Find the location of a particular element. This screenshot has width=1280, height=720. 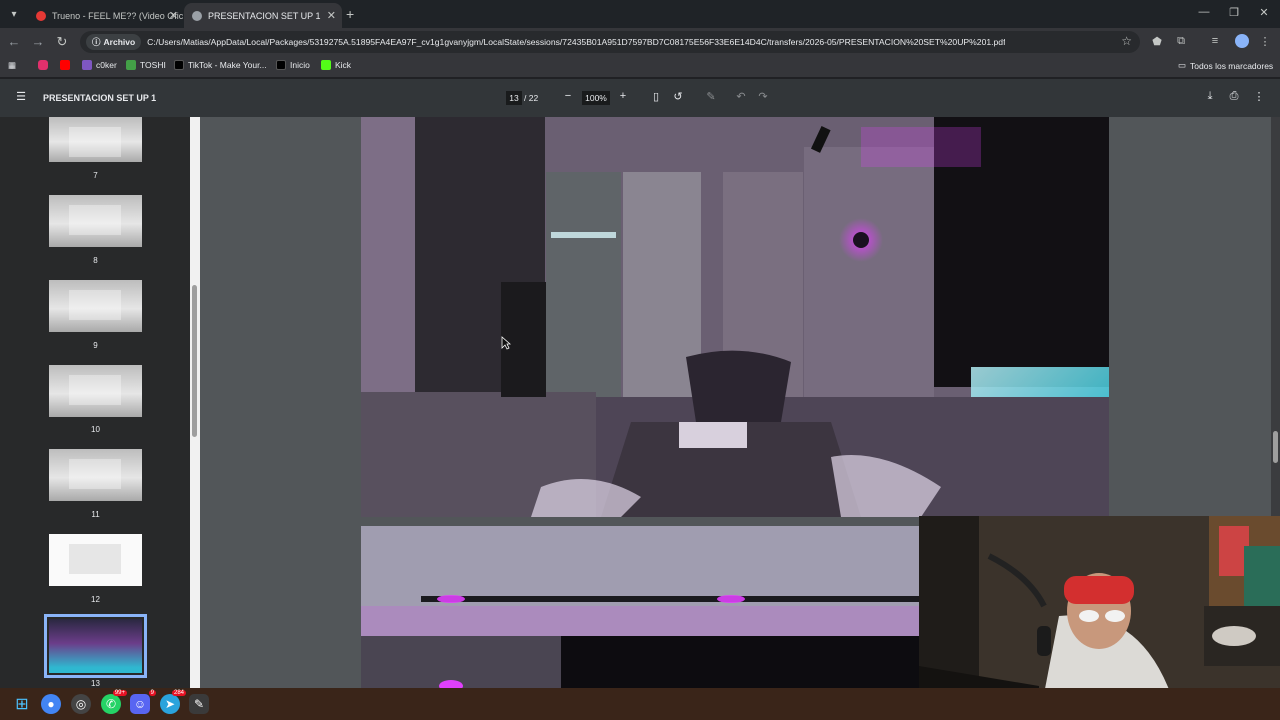

bookmark-star-icon: ☆ is located at coordinates (1126, 41).